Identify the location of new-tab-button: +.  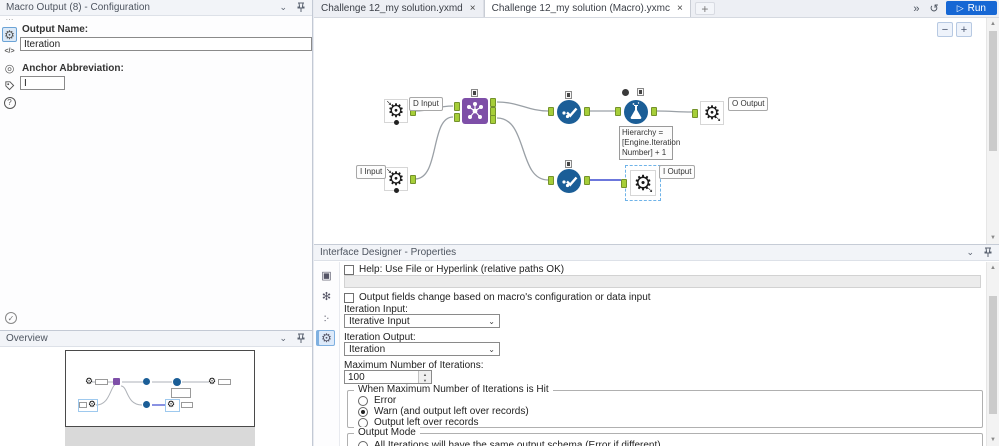
(704, 9).